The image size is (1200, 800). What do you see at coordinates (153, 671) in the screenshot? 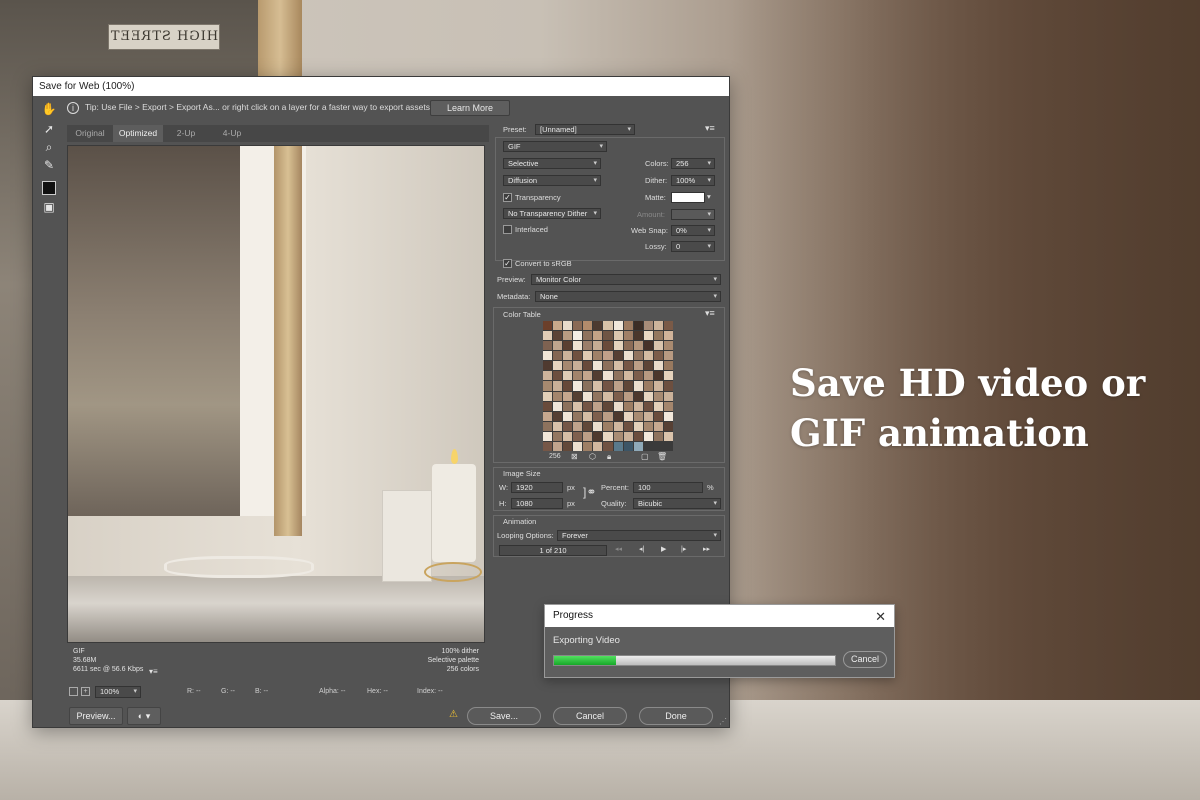
I see `download-rate-menu-icon: ▾≡` at bounding box center [153, 671].